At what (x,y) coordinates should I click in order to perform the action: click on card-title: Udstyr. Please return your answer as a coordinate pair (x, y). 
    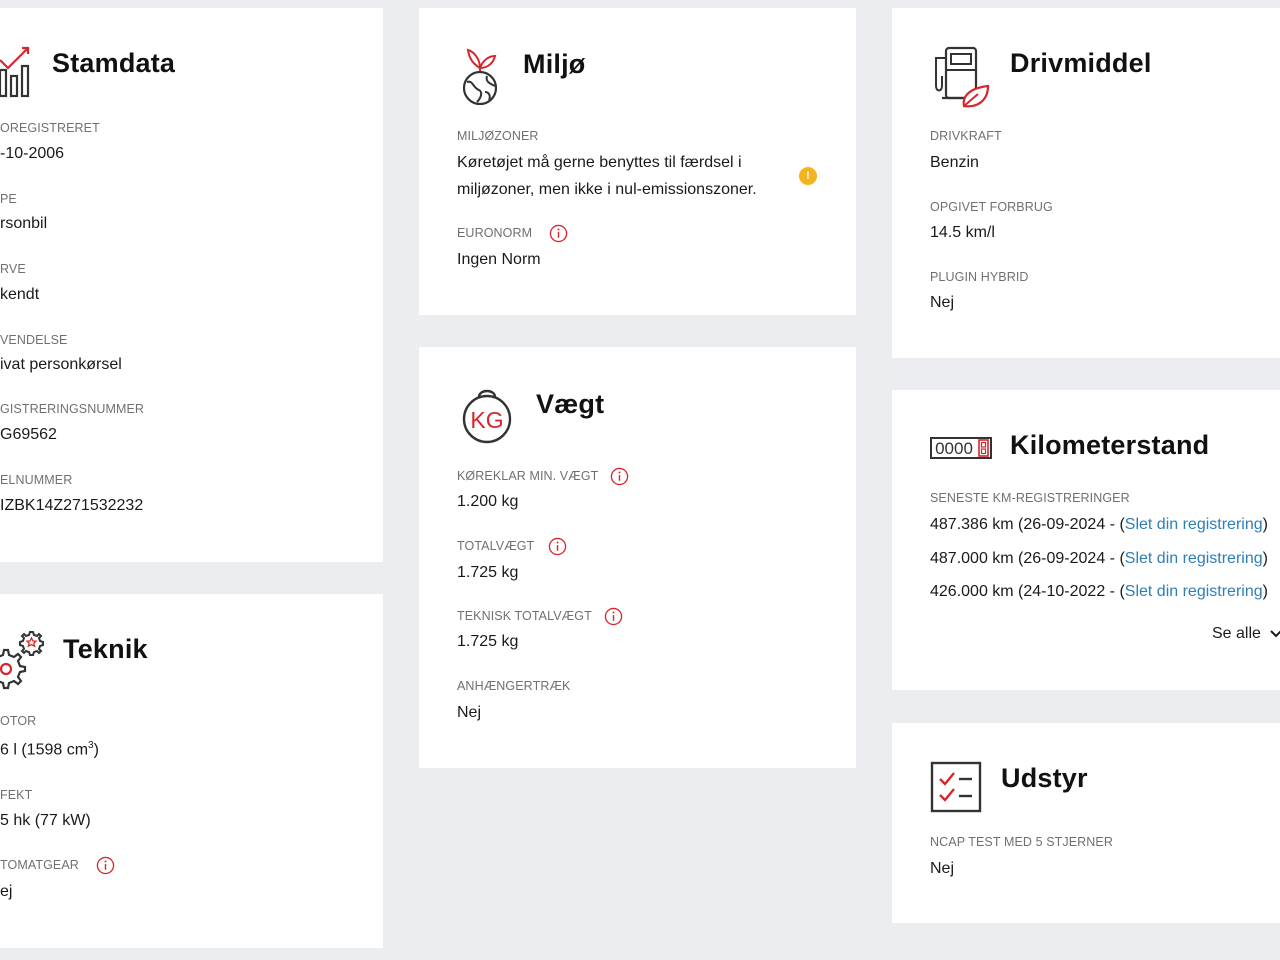
    Looking at the image, I should click on (1044, 778).